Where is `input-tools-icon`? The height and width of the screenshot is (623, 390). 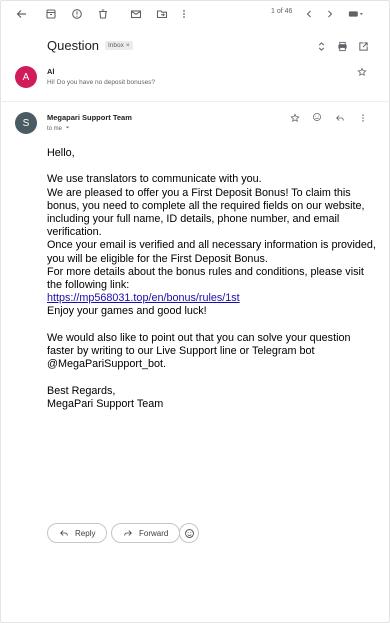
input-tools-icon is located at coordinates (356, 14).